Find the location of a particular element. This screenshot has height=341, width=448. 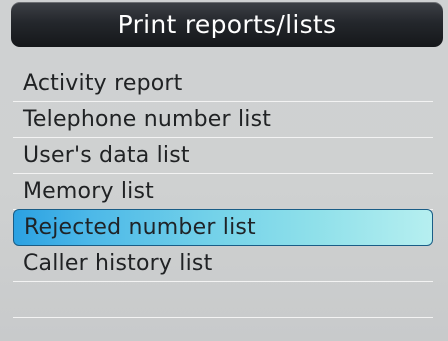

menu-item-rejected-number-list: Rejected number list is located at coordinates (223, 227).